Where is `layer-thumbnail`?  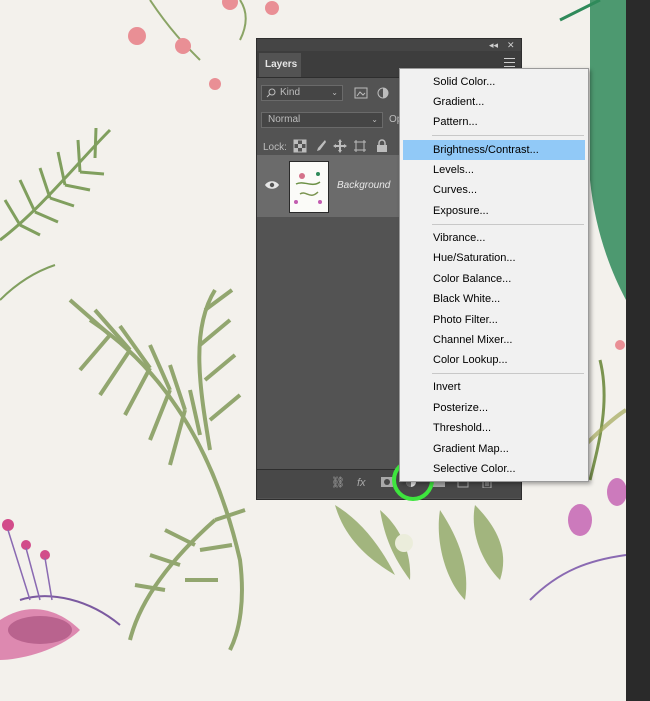 layer-thumbnail is located at coordinates (309, 187).